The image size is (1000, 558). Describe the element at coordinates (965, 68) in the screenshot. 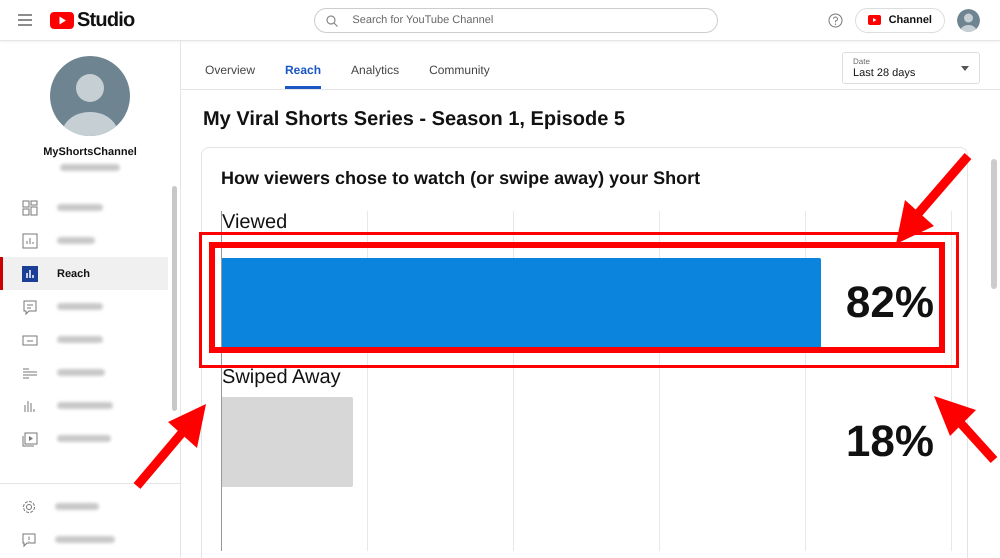

I see `caret-icon` at that location.